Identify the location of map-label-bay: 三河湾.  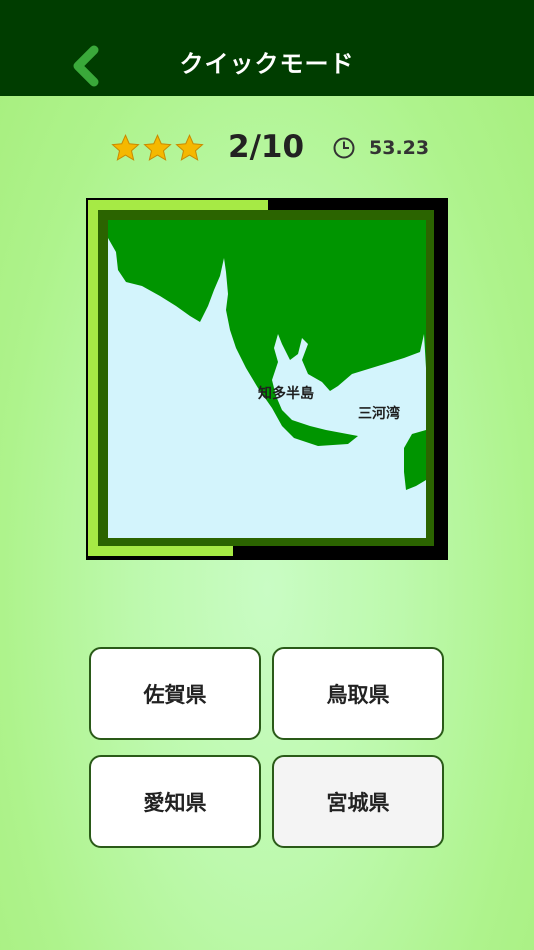
(379, 414).